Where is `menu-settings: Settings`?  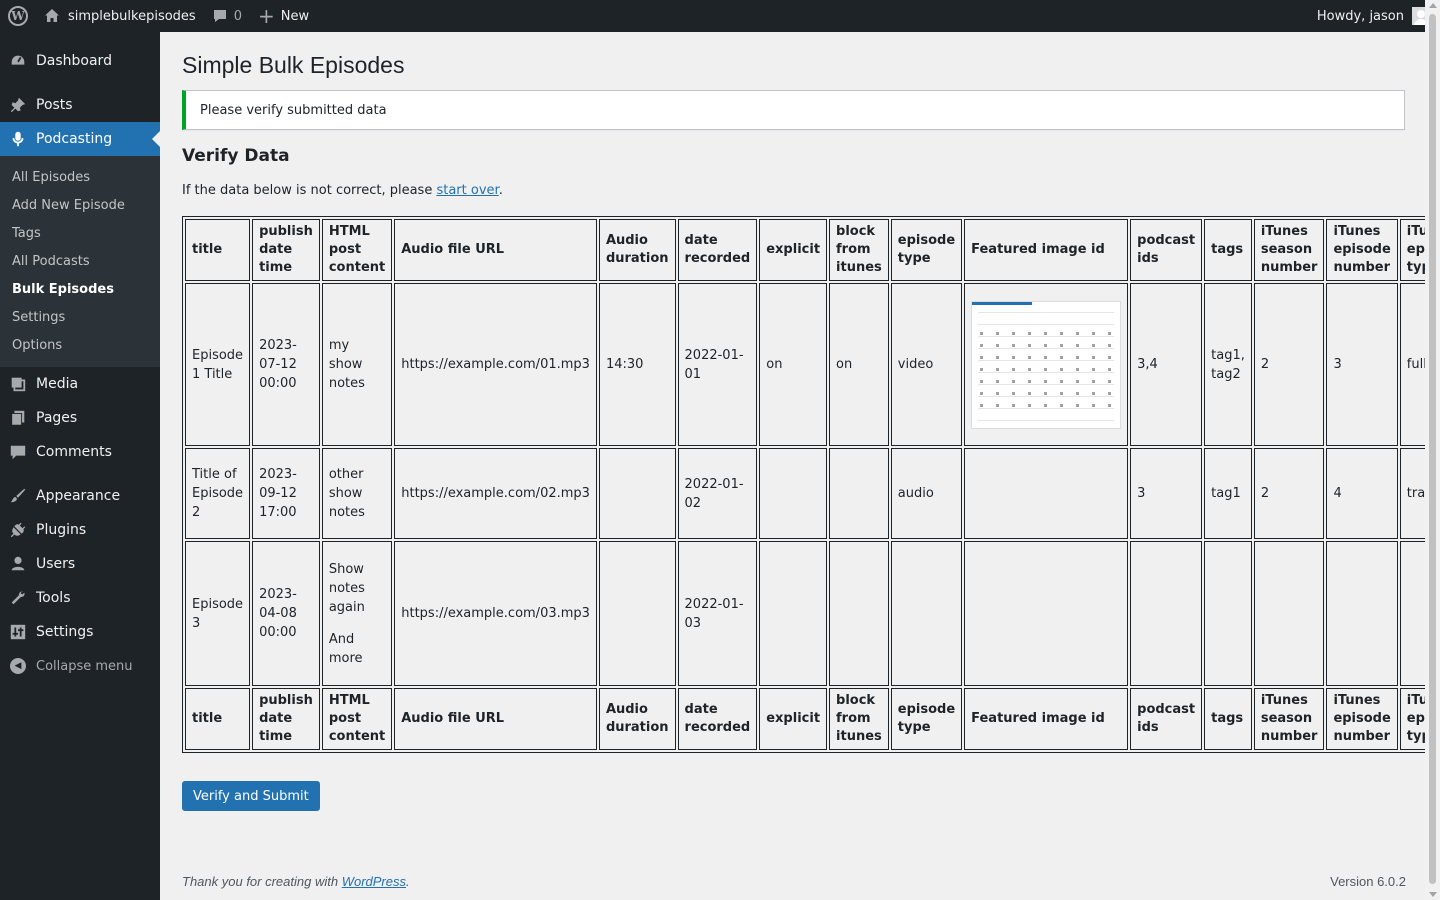 menu-settings: Settings is located at coordinates (80, 632).